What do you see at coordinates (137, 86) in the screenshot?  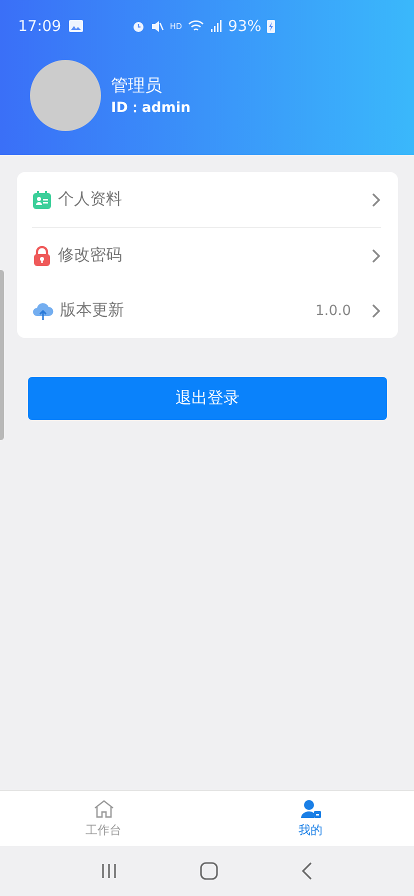 I see `user-name: 管理员` at bounding box center [137, 86].